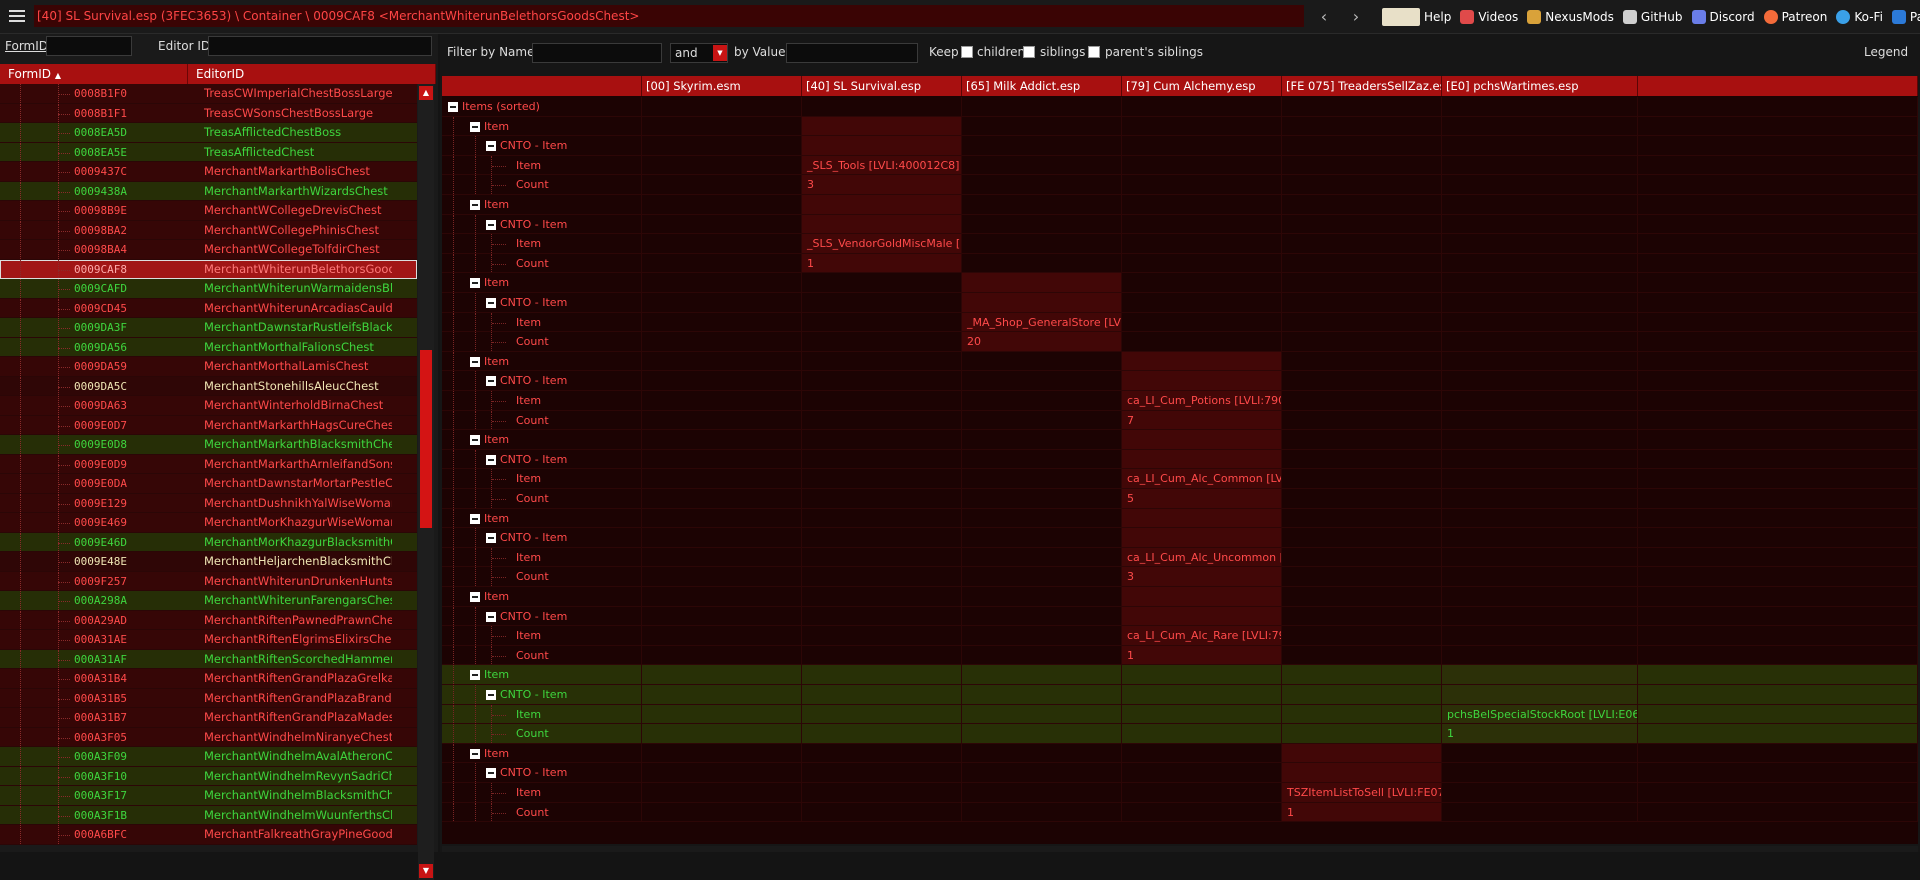 This screenshot has width=1920, height=880. I want to click on value-cell: 7, so click(1202, 420).